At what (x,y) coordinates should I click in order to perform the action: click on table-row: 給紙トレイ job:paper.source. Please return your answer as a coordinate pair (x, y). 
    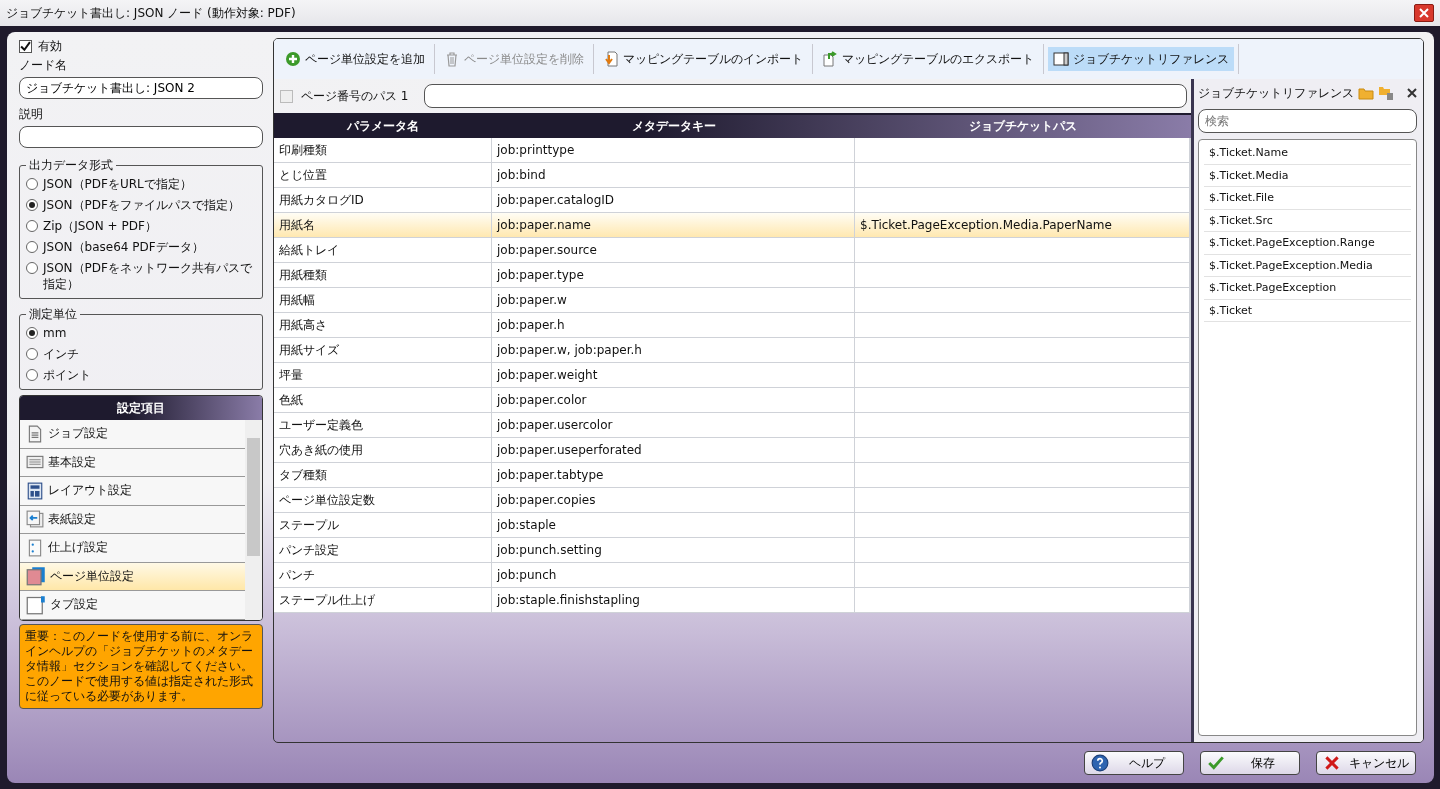
    Looking at the image, I should click on (732, 250).